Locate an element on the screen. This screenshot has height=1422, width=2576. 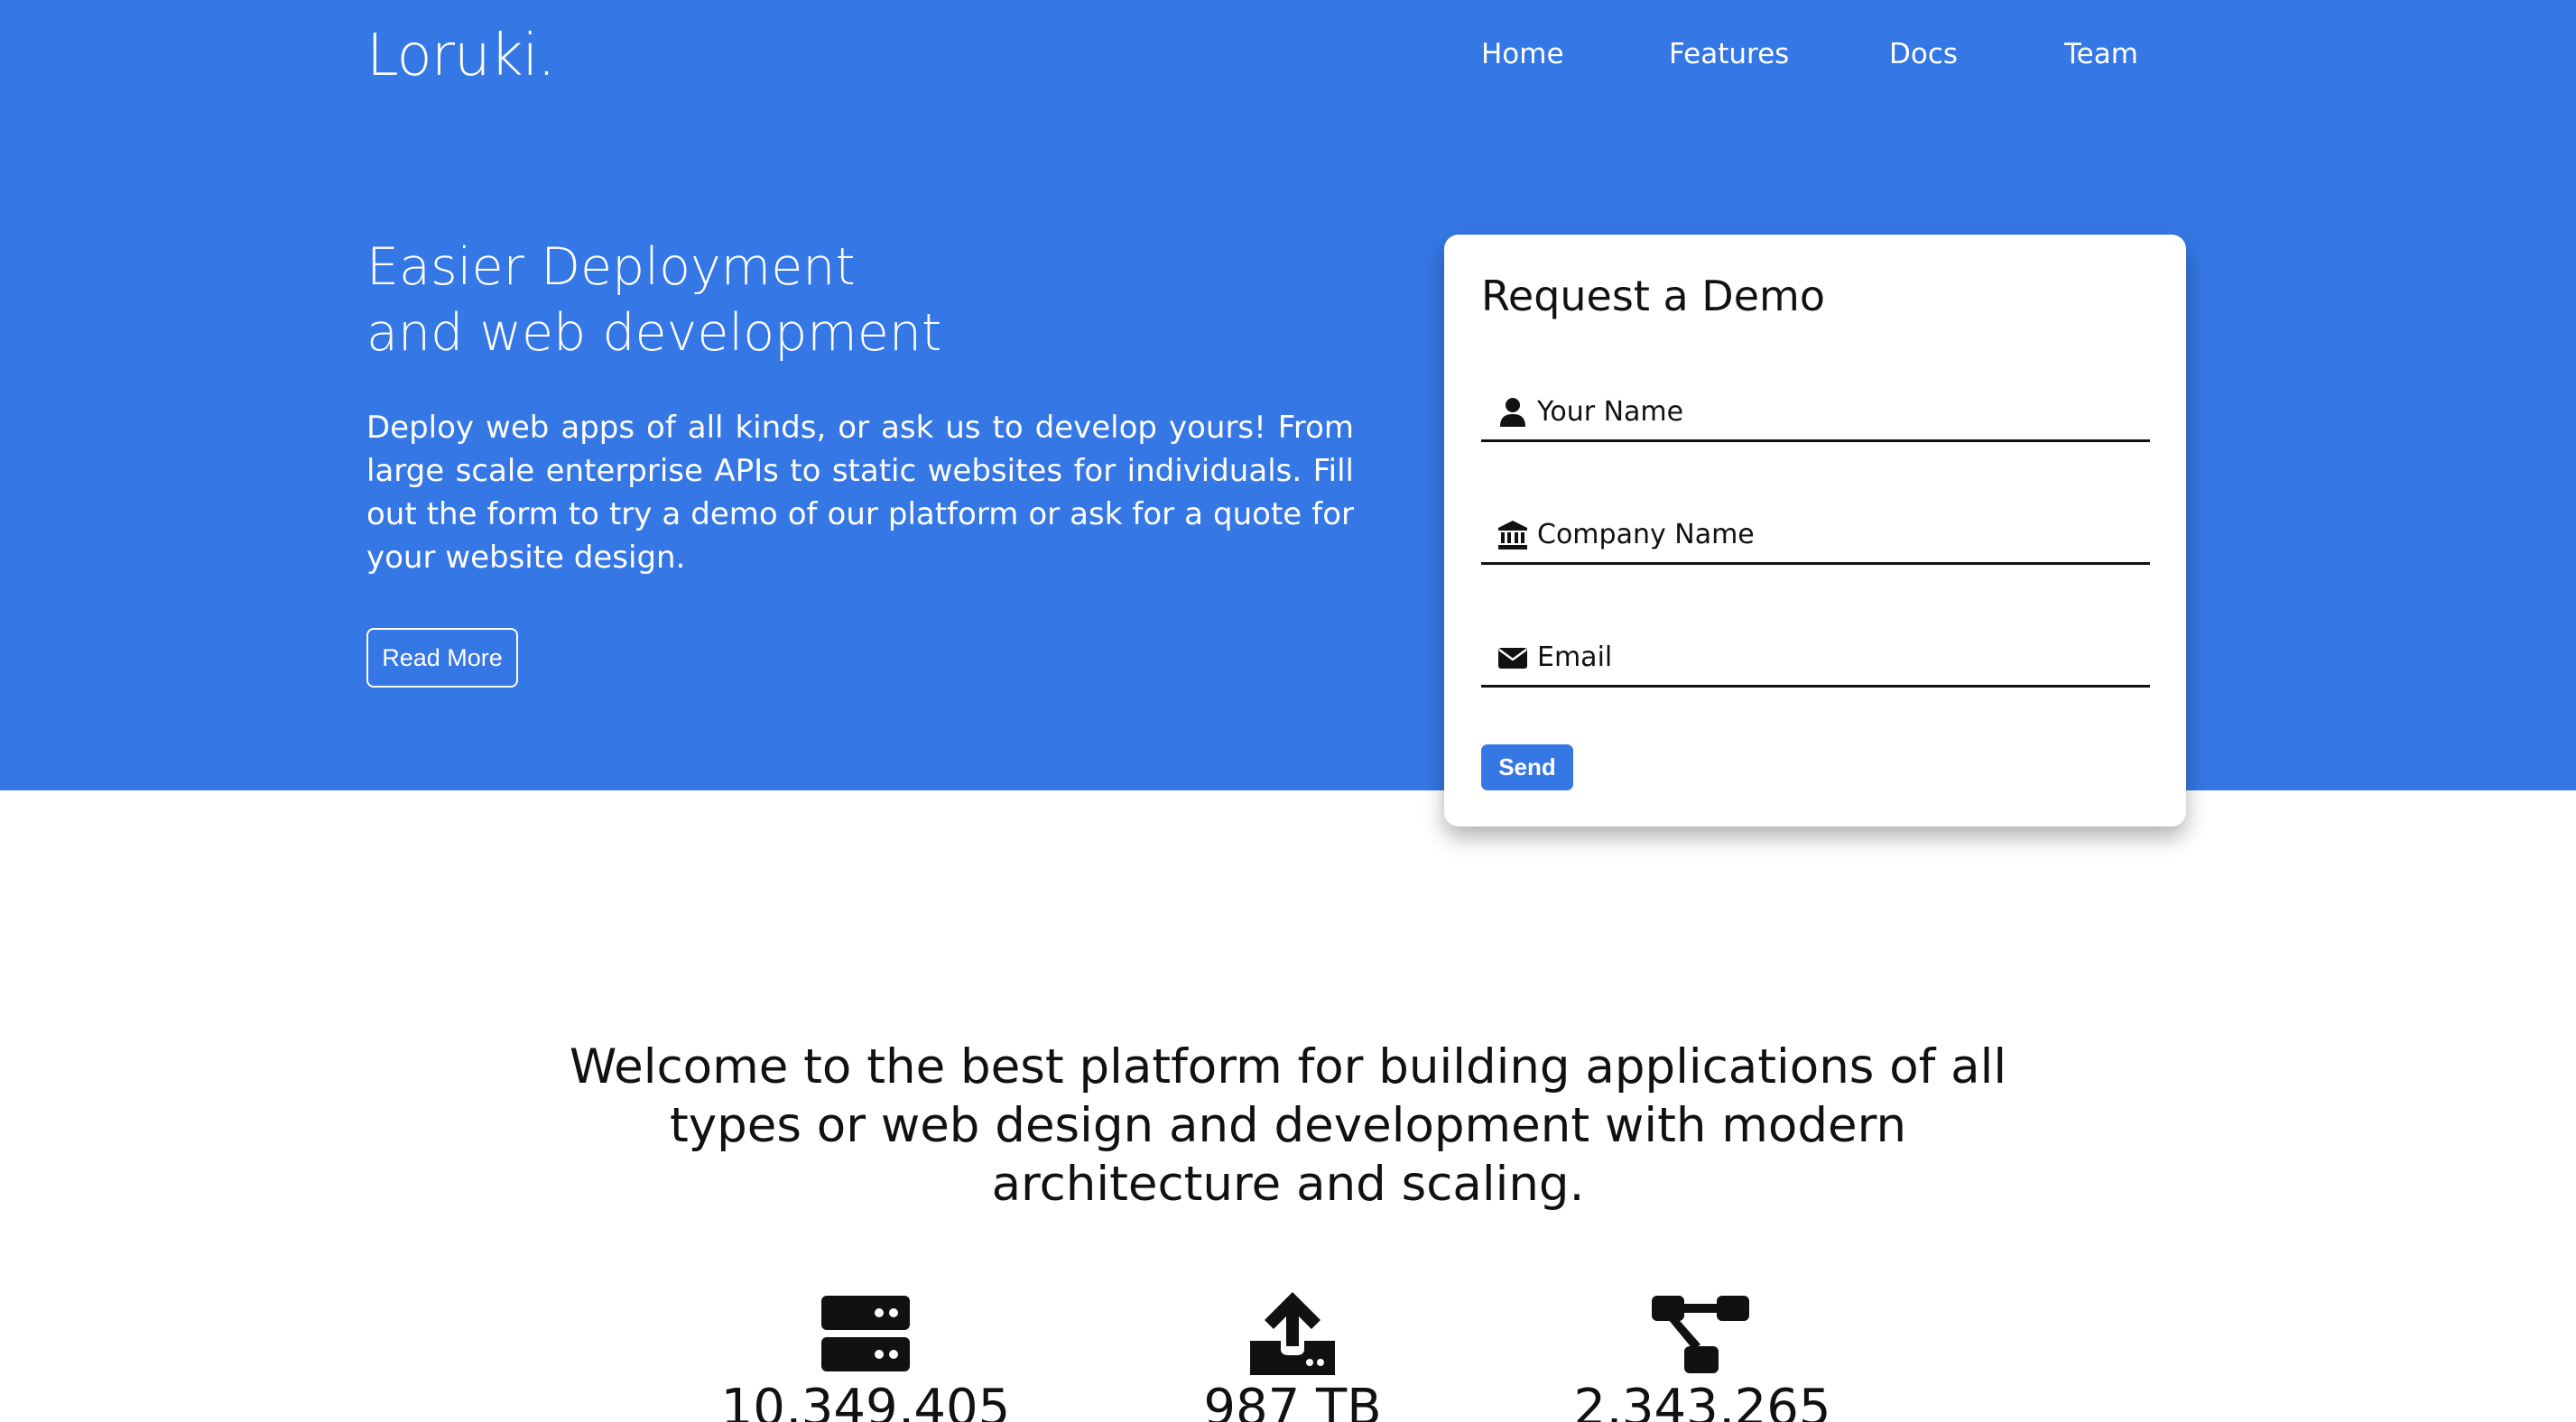
nav-item-team: Team is located at coordinates (2101, 54).